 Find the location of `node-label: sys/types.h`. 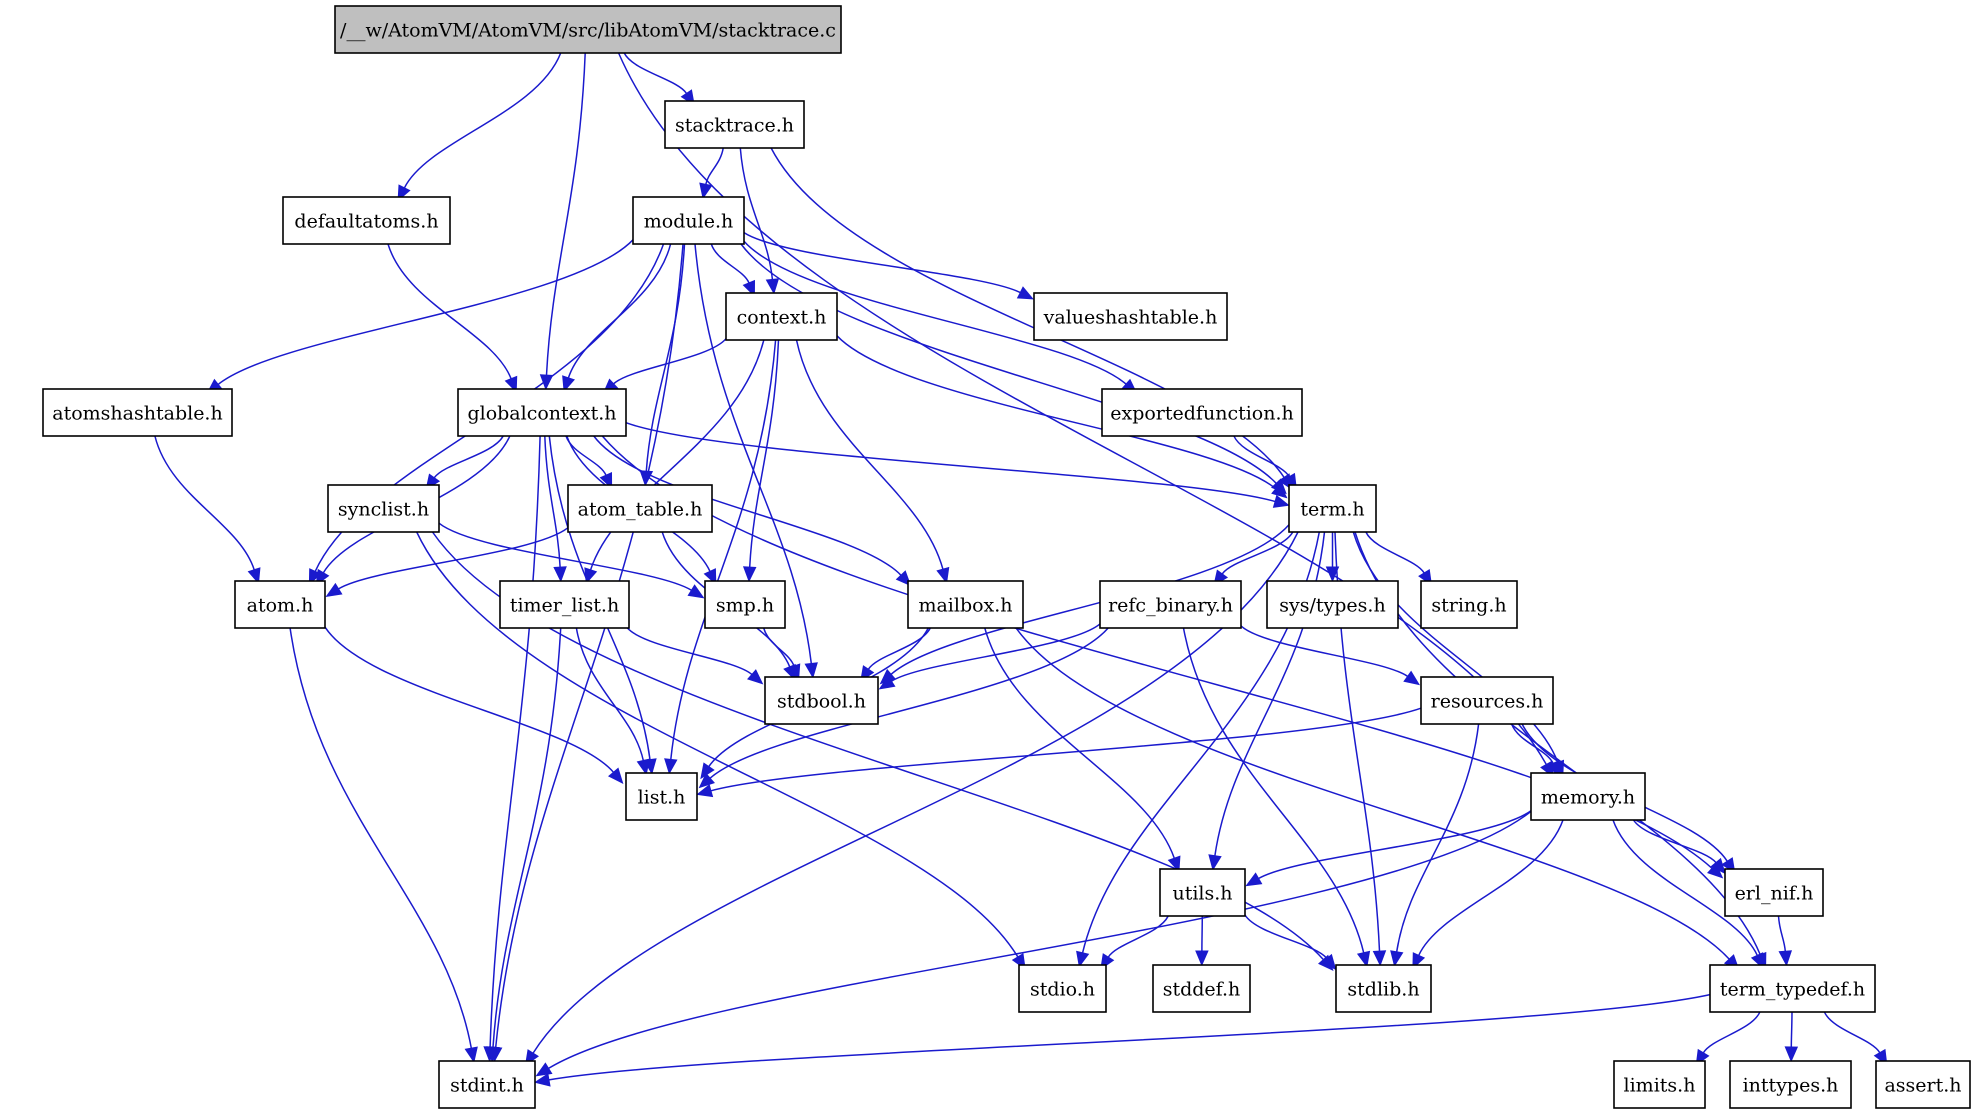

node-label: sys/types.h is located at coordinates (1332, 606).